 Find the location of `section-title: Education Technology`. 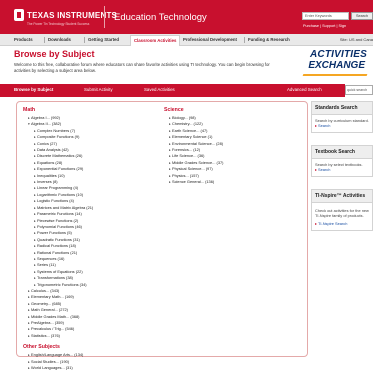

section-title: Education Technology is located at coordinates (160, 17).